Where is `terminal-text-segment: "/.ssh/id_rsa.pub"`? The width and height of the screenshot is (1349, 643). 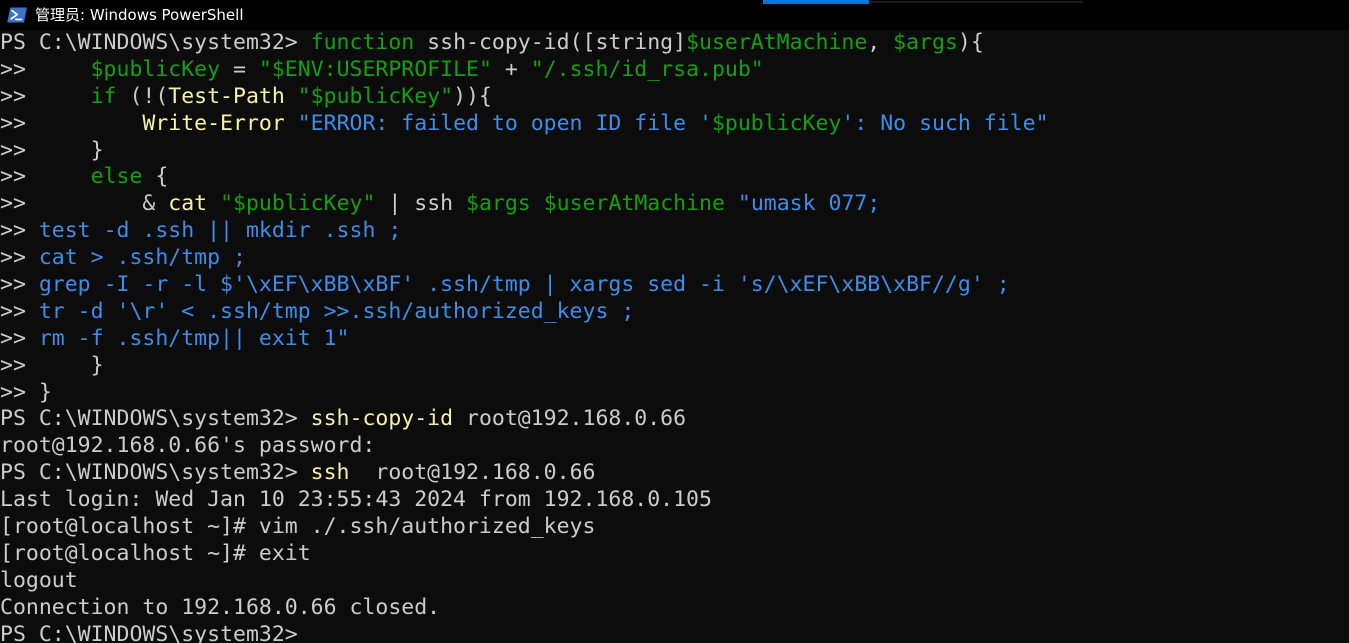
terminal-text-segment: "/.ssh/id_rsa.pub" is located at coordinates (647, 69).